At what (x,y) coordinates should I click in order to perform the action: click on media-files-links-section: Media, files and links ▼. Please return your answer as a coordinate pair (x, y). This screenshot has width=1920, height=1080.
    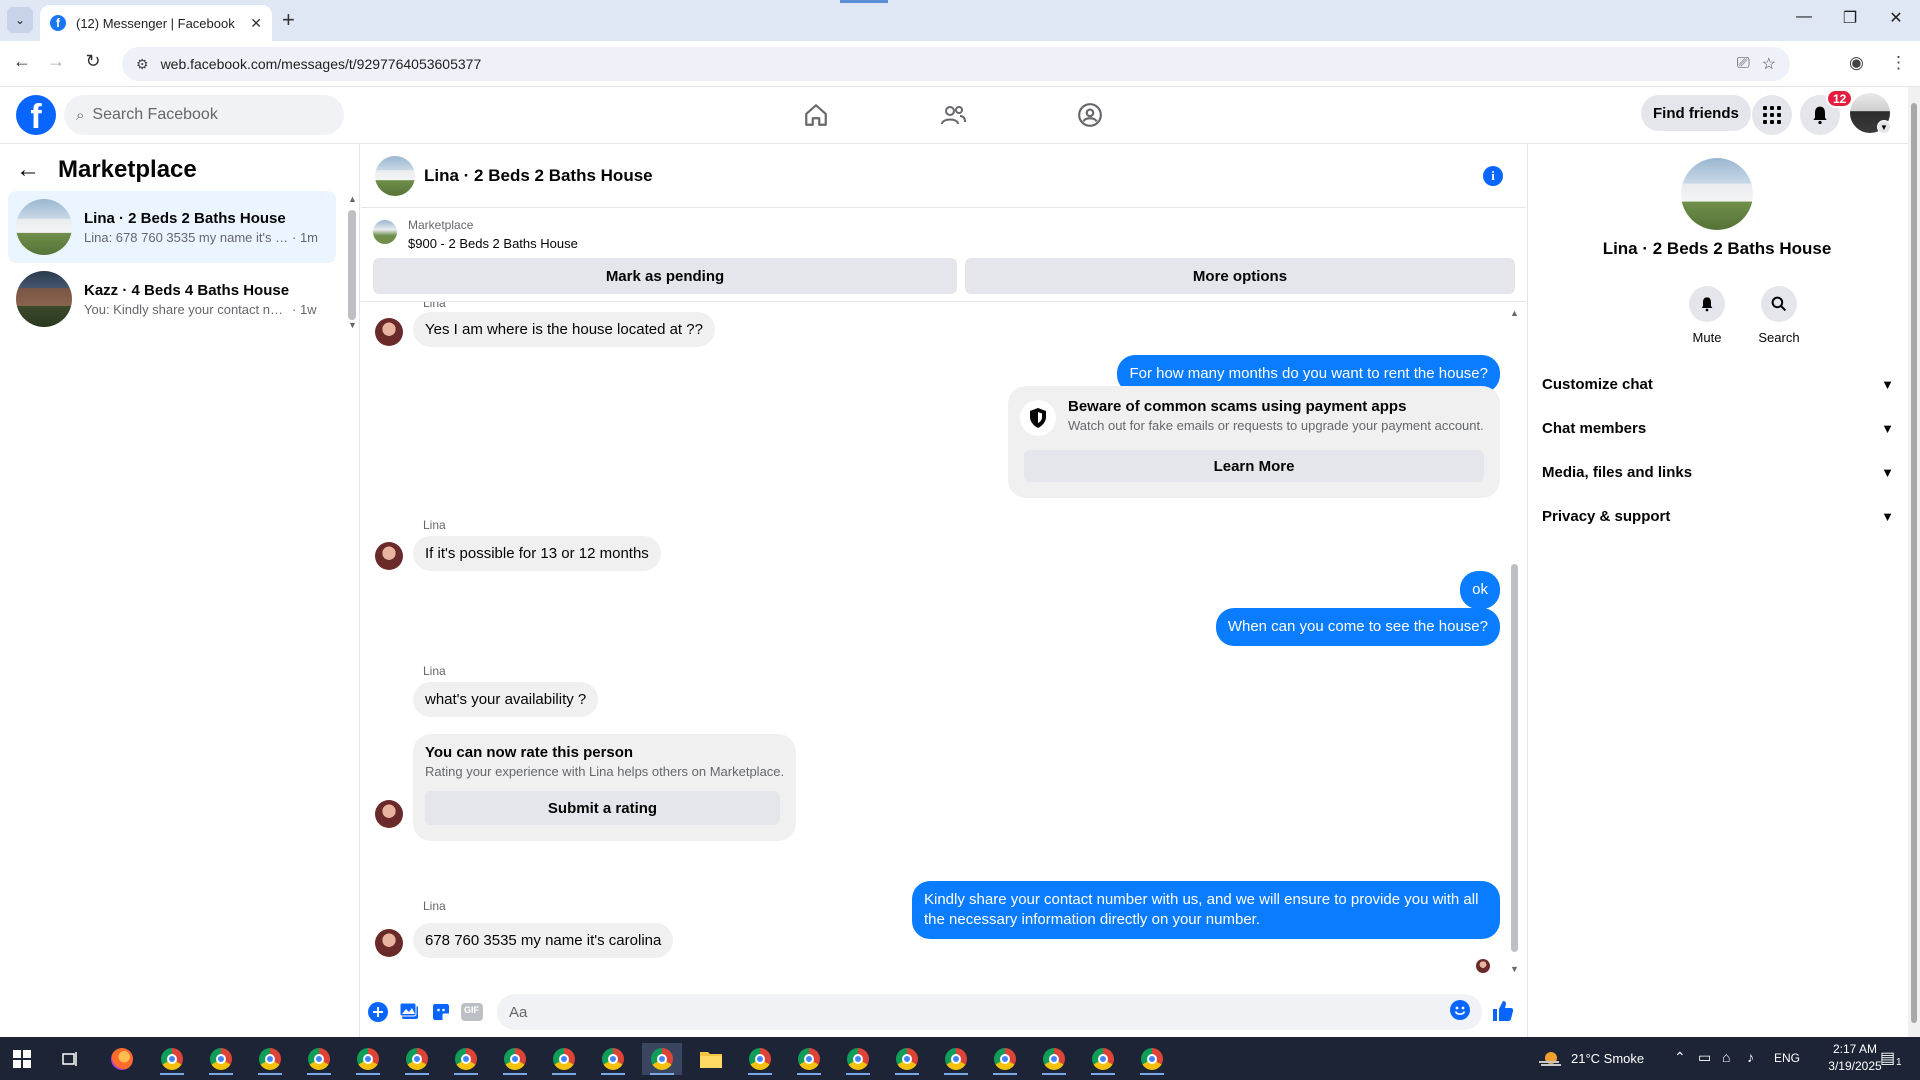
    Looking at the image, I should click on (1718, 472).